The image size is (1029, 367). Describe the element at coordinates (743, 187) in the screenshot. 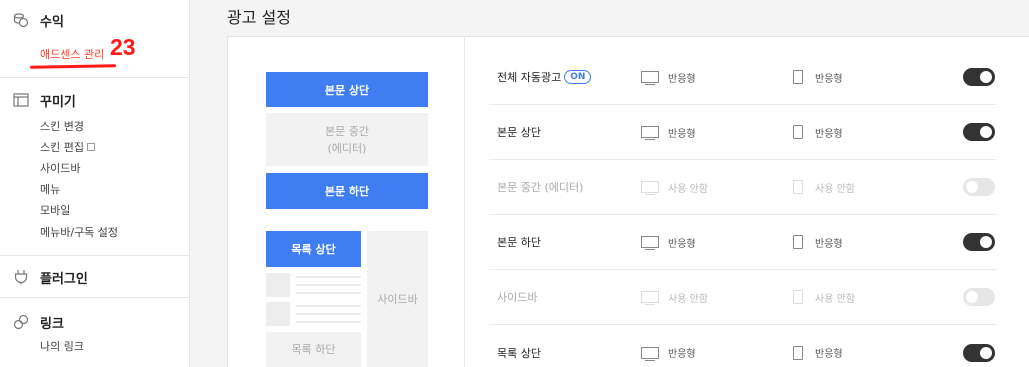

I see `setting-row: 본문 중간 (에디터) 사용 안함 사용 안함` at that location.